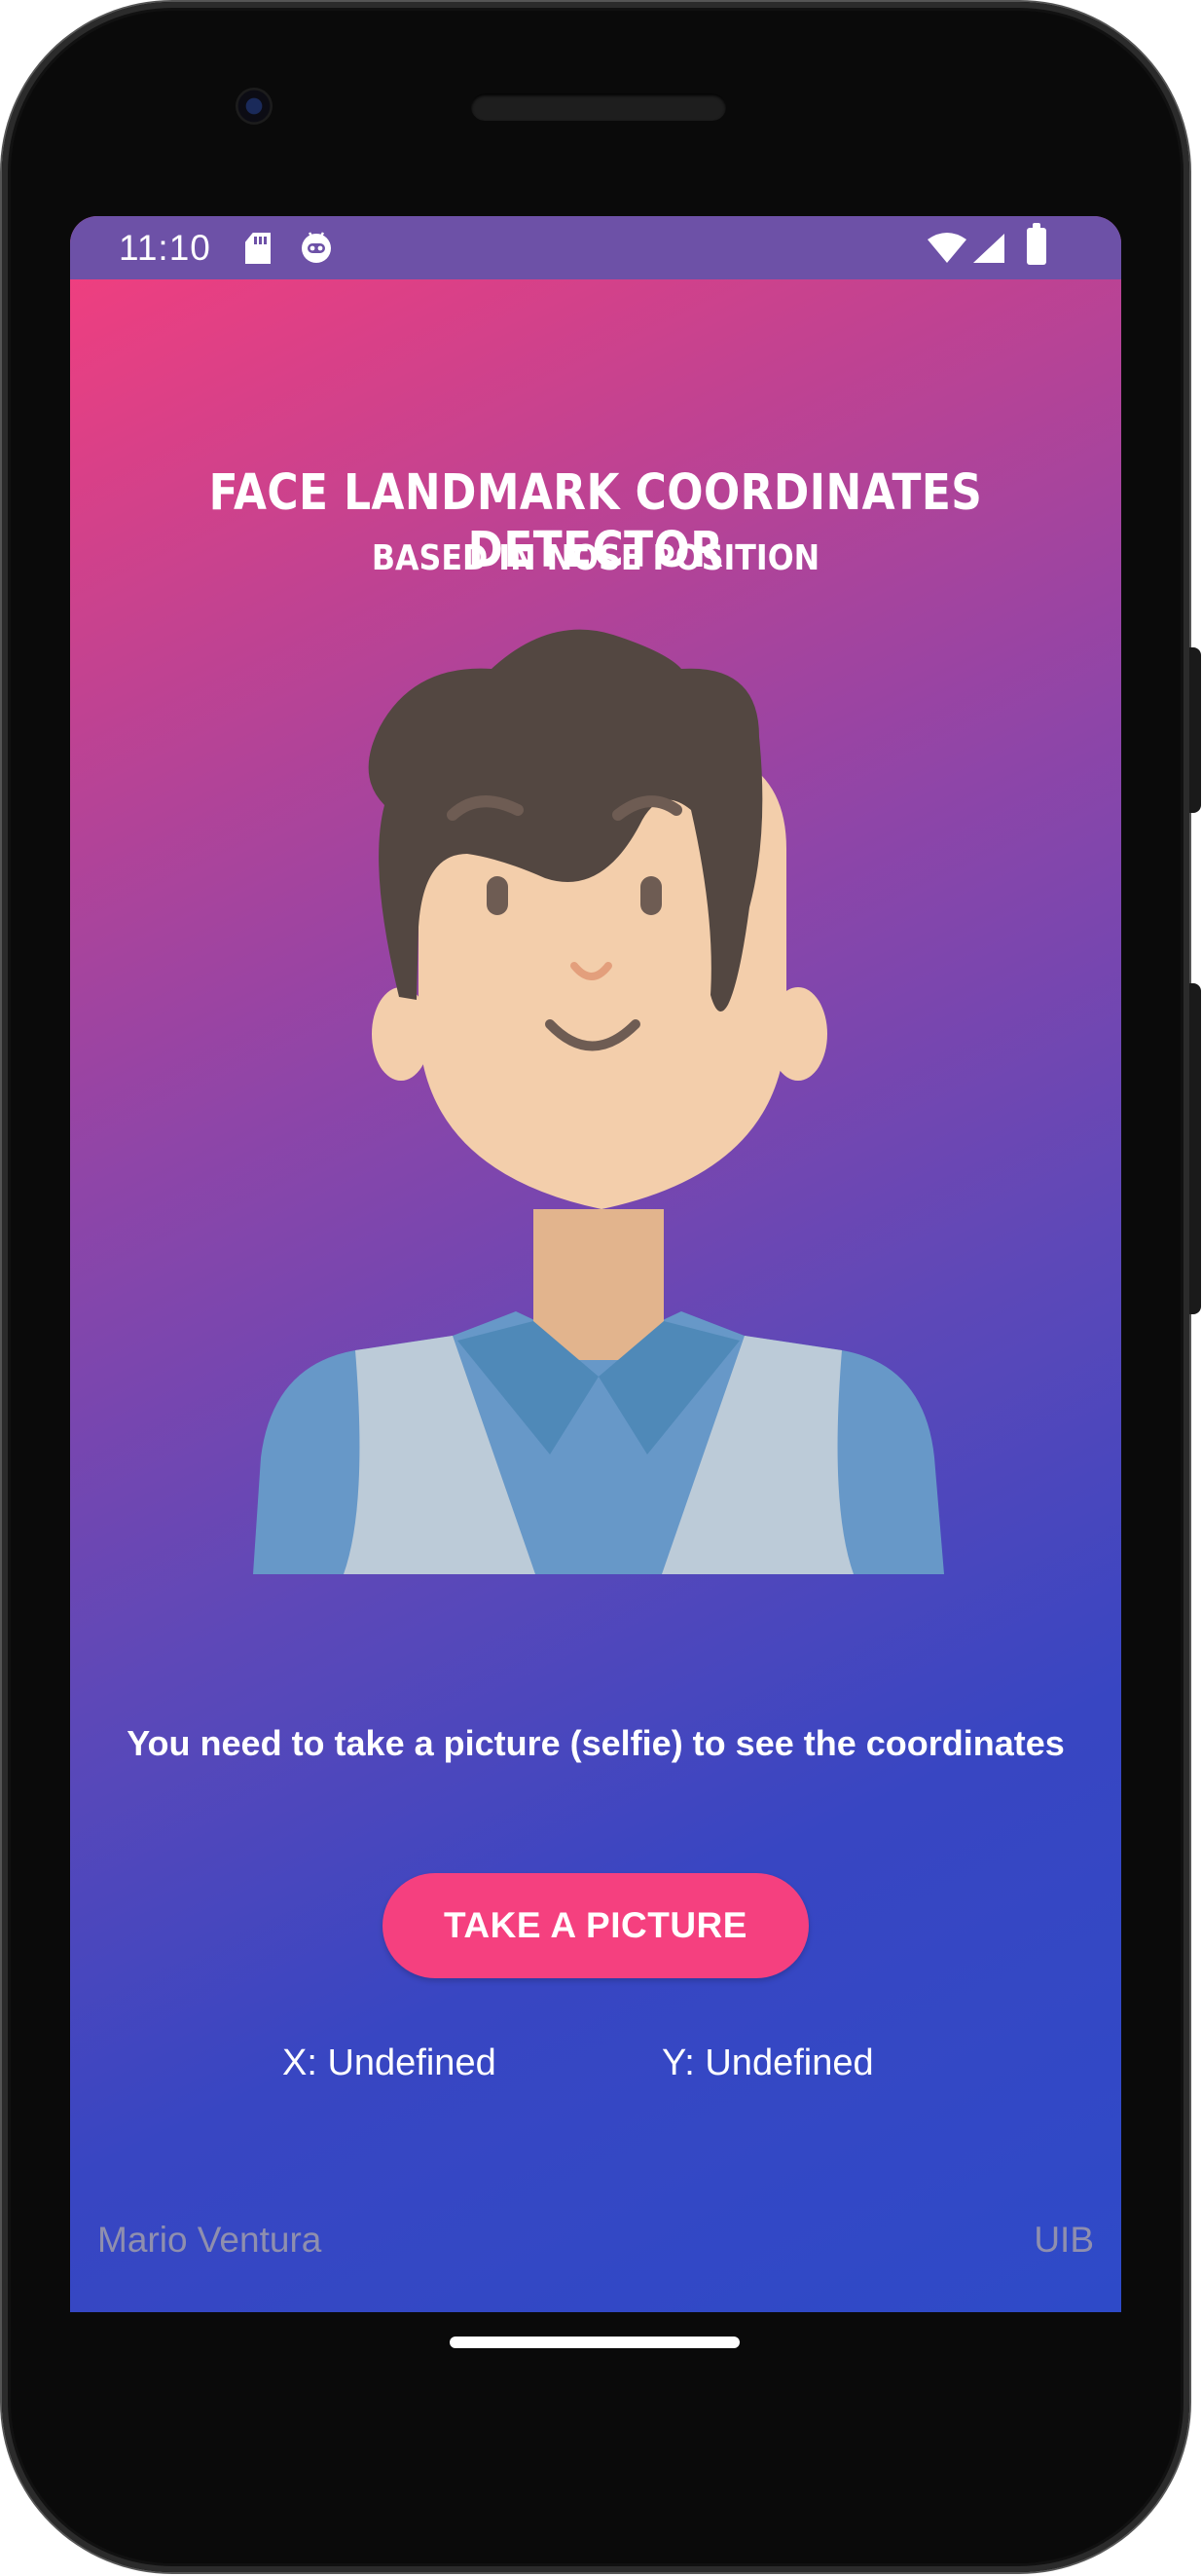 Image resolution: width=1202 pixels, height=2576 pixels. Describe the element at coordinates (1195, 1148) in the screenshot. I see `volume-button` at that location.